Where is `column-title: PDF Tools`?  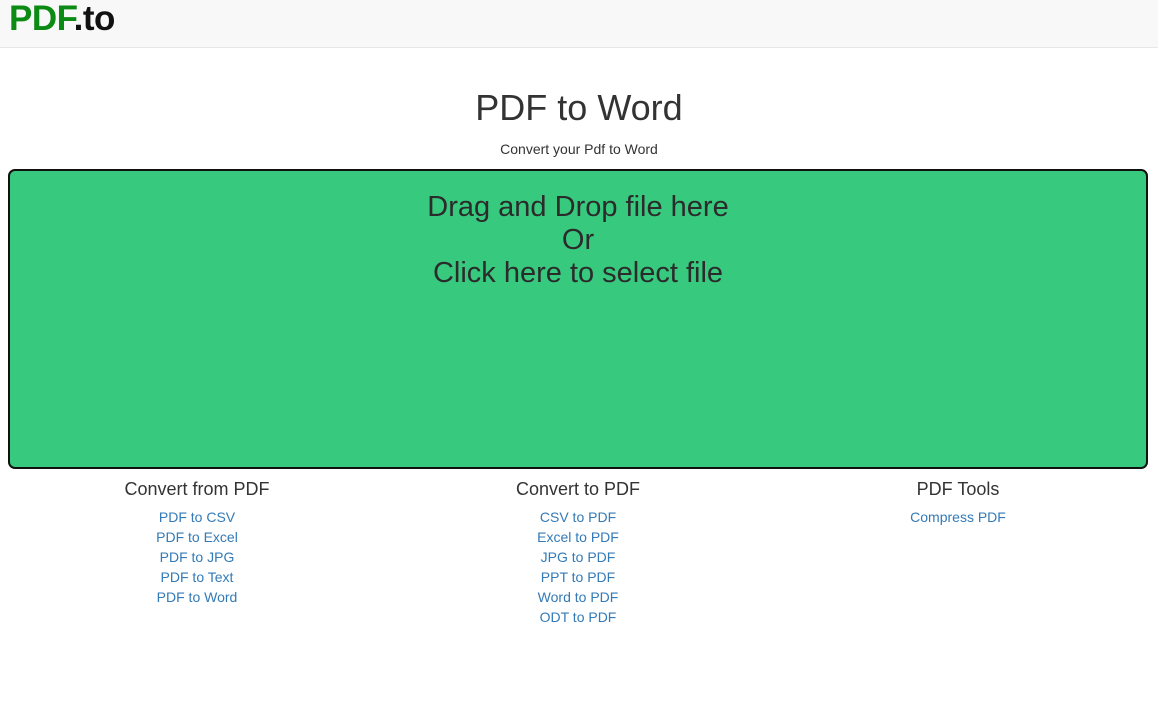
column-title: PDF Tools is located at coordinates (958, 489).